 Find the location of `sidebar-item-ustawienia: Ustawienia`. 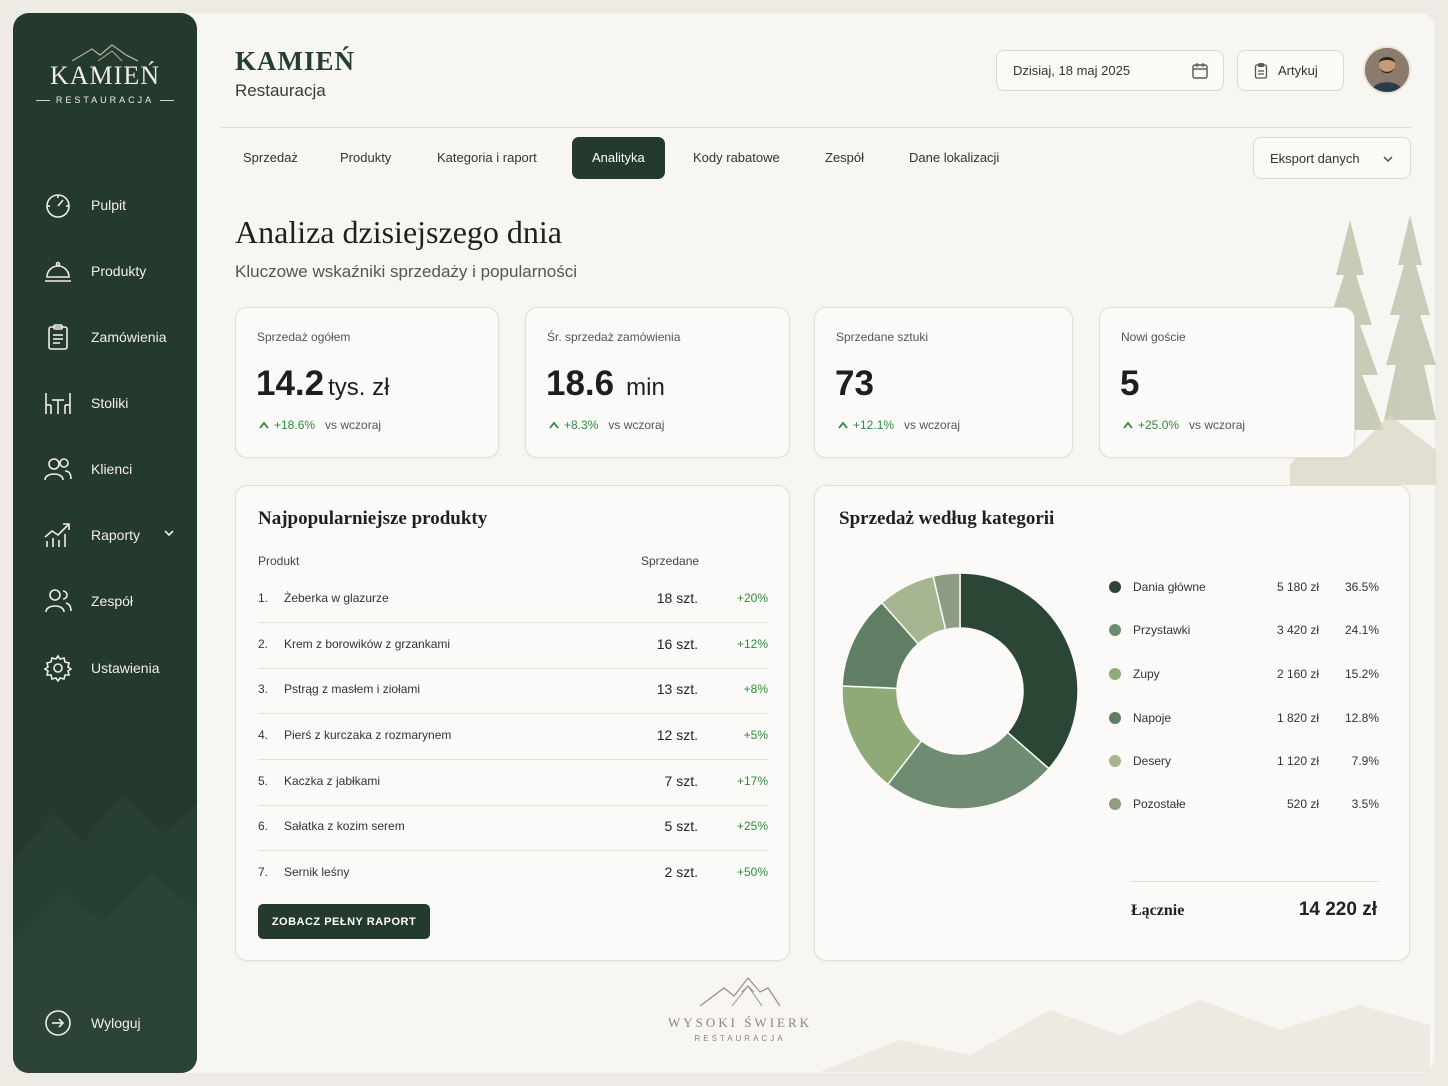

sidebar-item-ustawienia: Ustawienia is located at coordinates (105, 668).